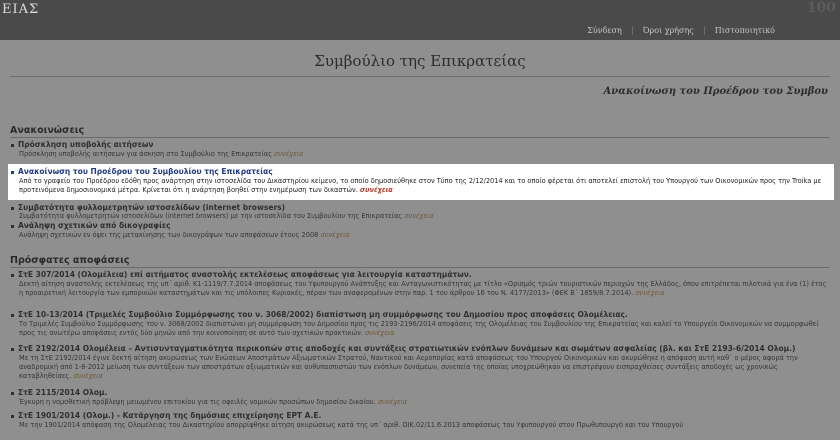 This screenshot has width=840, height=440. Describe the element at coordinates (91, 225) in the screenshot. I see `announcement-title: Ανάληψη σχετικών από δικογραφίες` at that location.